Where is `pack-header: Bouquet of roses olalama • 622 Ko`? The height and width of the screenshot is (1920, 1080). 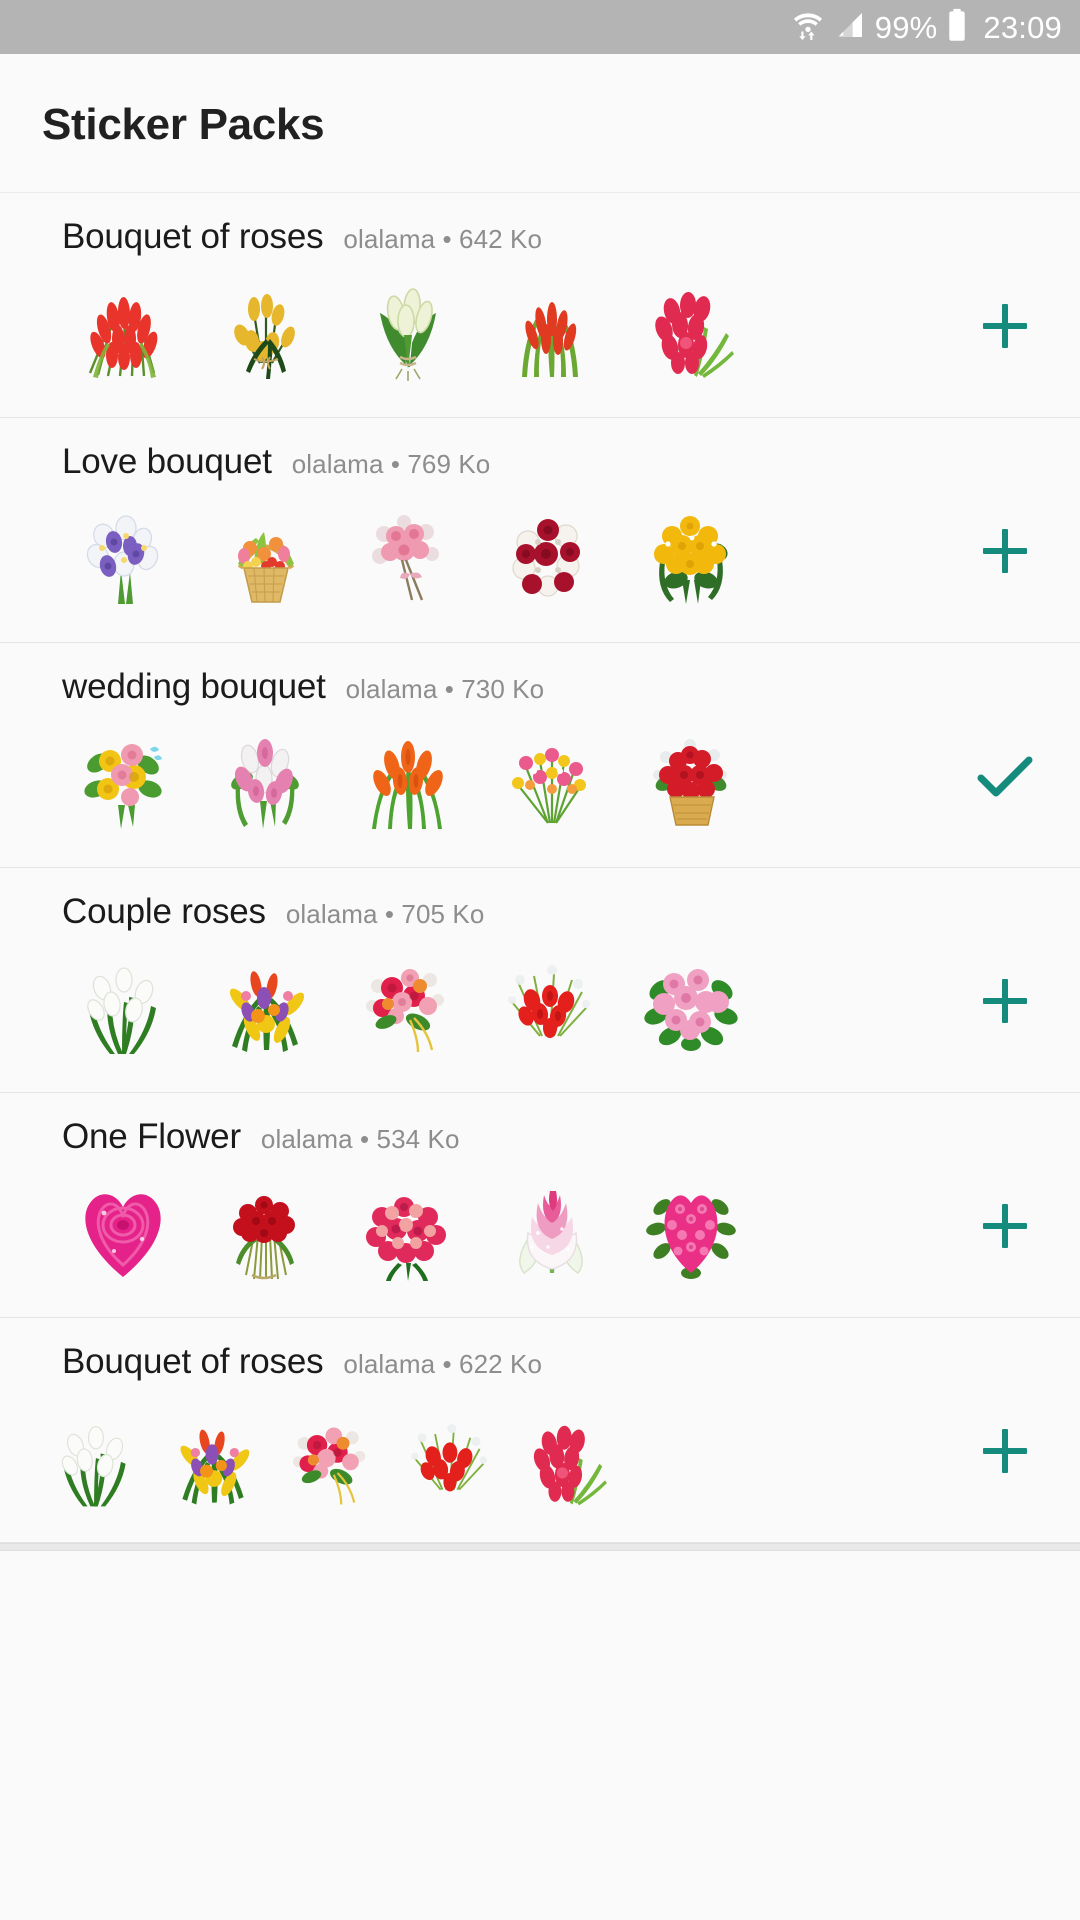 pack-header: Bouquet of roses olalama • 622 Ko is located at coordinates (540, 1350).